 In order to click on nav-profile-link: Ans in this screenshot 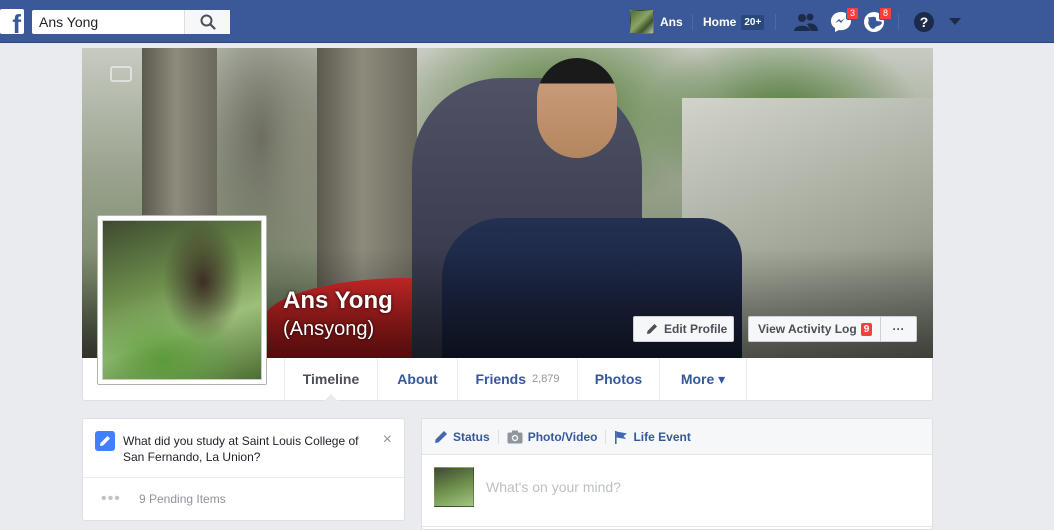, I will do `click(656, 22)`.